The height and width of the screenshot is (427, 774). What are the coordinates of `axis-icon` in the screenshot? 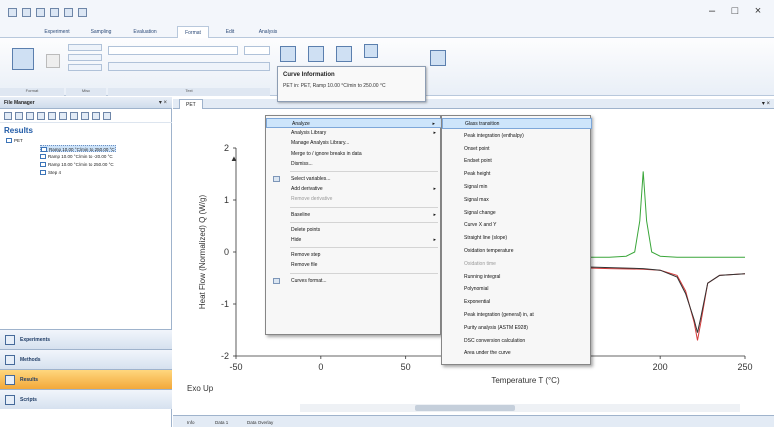 It's located at (316, 54).